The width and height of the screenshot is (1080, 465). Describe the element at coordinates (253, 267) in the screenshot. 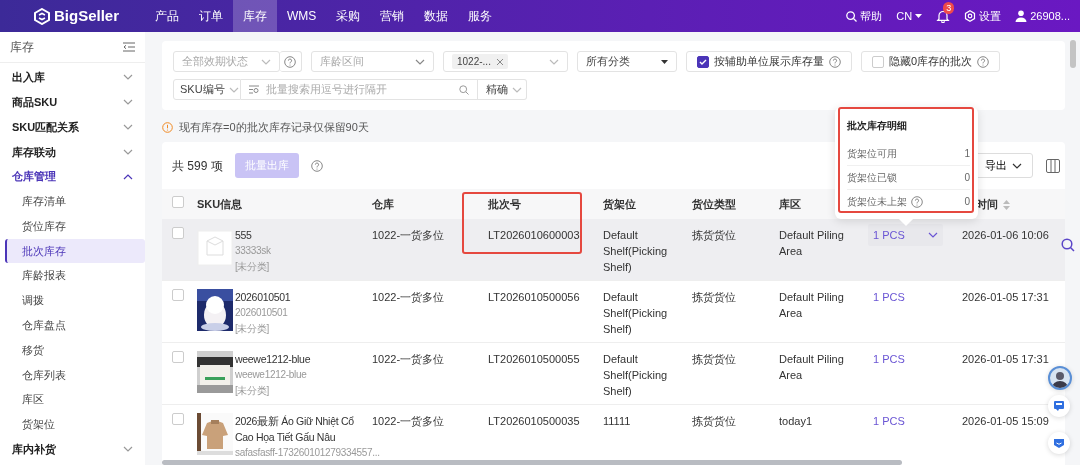

I see `category-label: [未分类]` at that location.